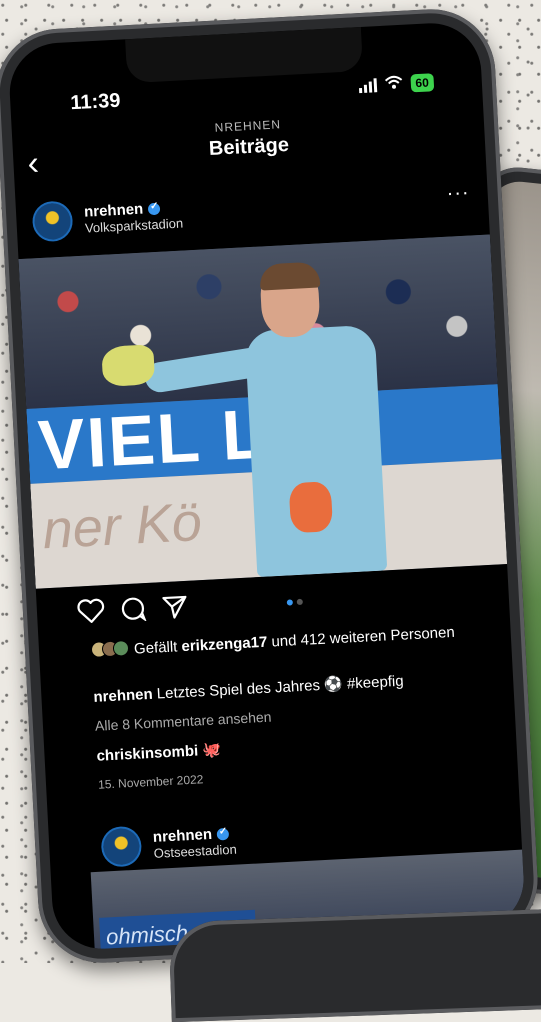 This screenshot has width=541, height=1022. I want to click on post2-location: Ostseestadion, so click(195, 851).